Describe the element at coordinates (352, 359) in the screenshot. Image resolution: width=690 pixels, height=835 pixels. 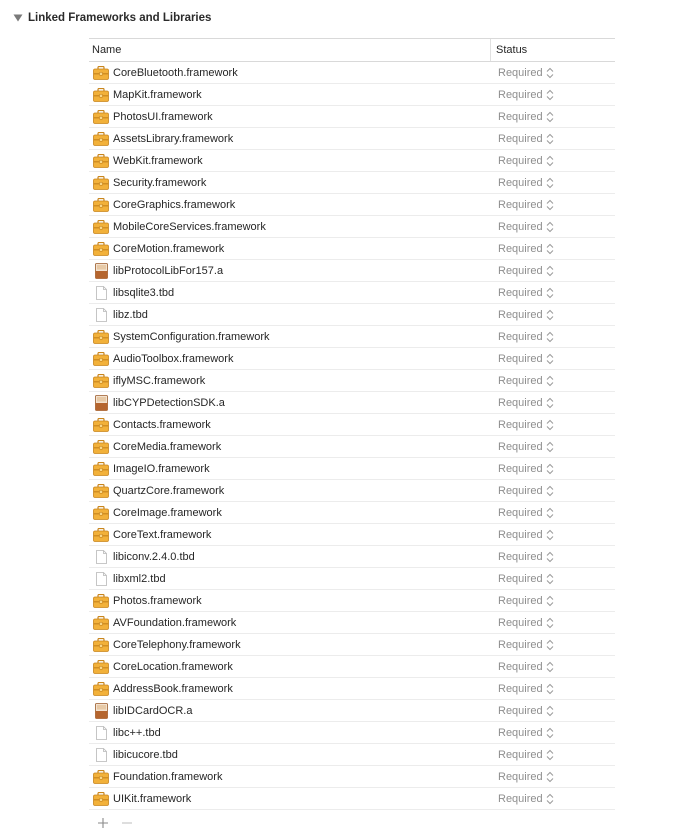
I see `table-row: AudioToolbox.framework Required` at that location.